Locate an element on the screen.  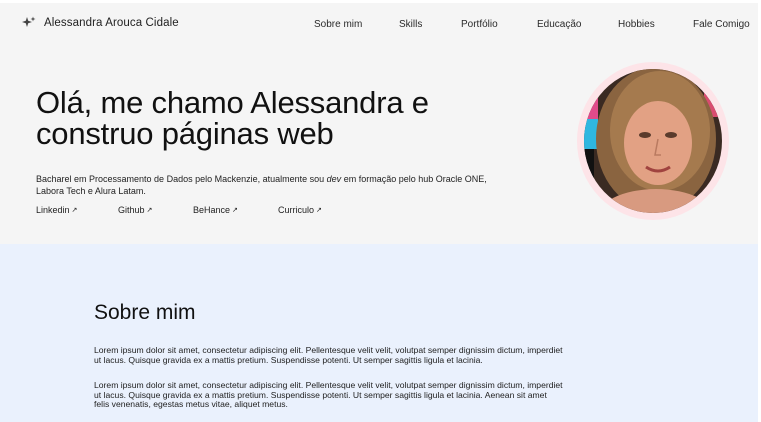
profile-photo-illustration is located at coordinates (653, 141).